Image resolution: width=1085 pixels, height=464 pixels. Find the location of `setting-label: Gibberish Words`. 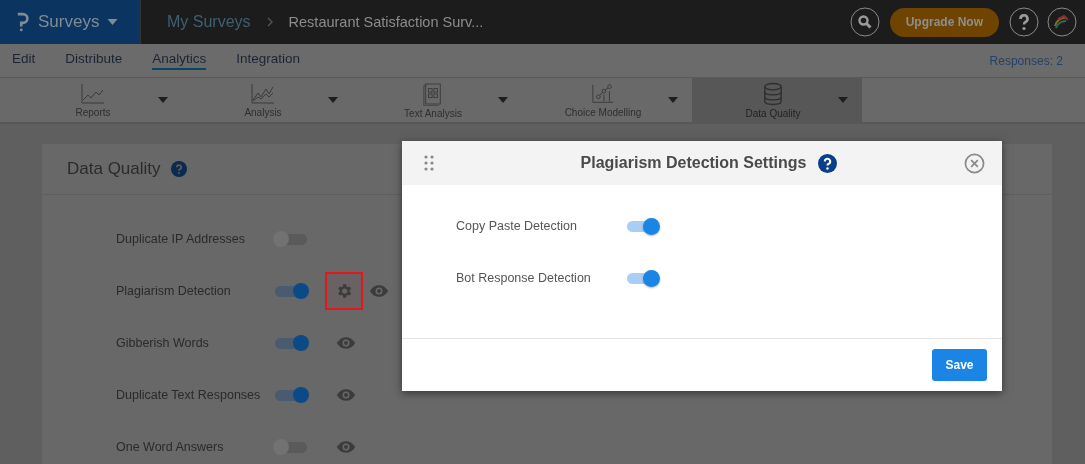

setting-label: Gibberish Words is located at coordinates (163, 343).